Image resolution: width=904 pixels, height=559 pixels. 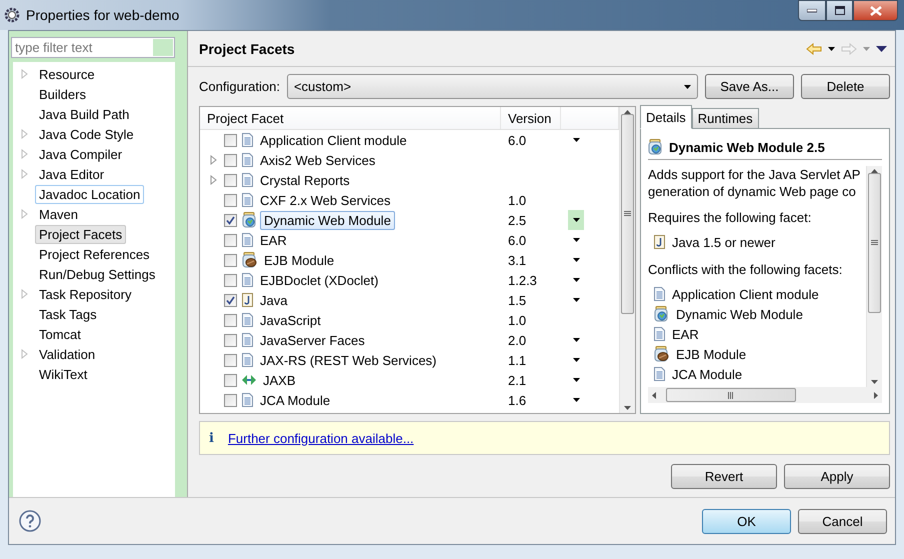 I want to click on maximize-icon, so click(x=839, y=10).